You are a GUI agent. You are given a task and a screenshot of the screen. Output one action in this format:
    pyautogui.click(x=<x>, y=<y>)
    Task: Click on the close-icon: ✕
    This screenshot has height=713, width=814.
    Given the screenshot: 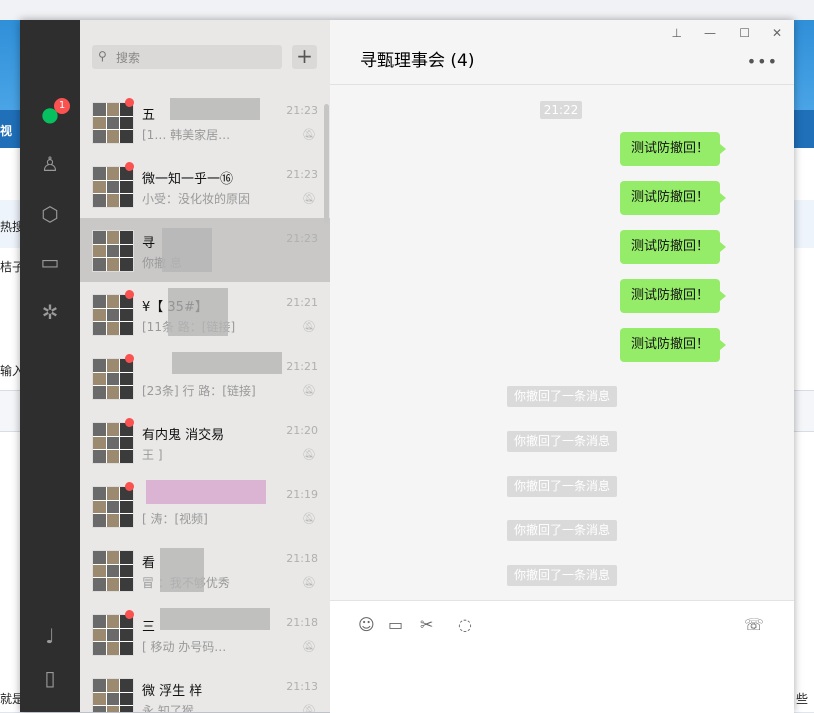 What is the action you would take?
    pyautogui.click(x=777, y=33)
    